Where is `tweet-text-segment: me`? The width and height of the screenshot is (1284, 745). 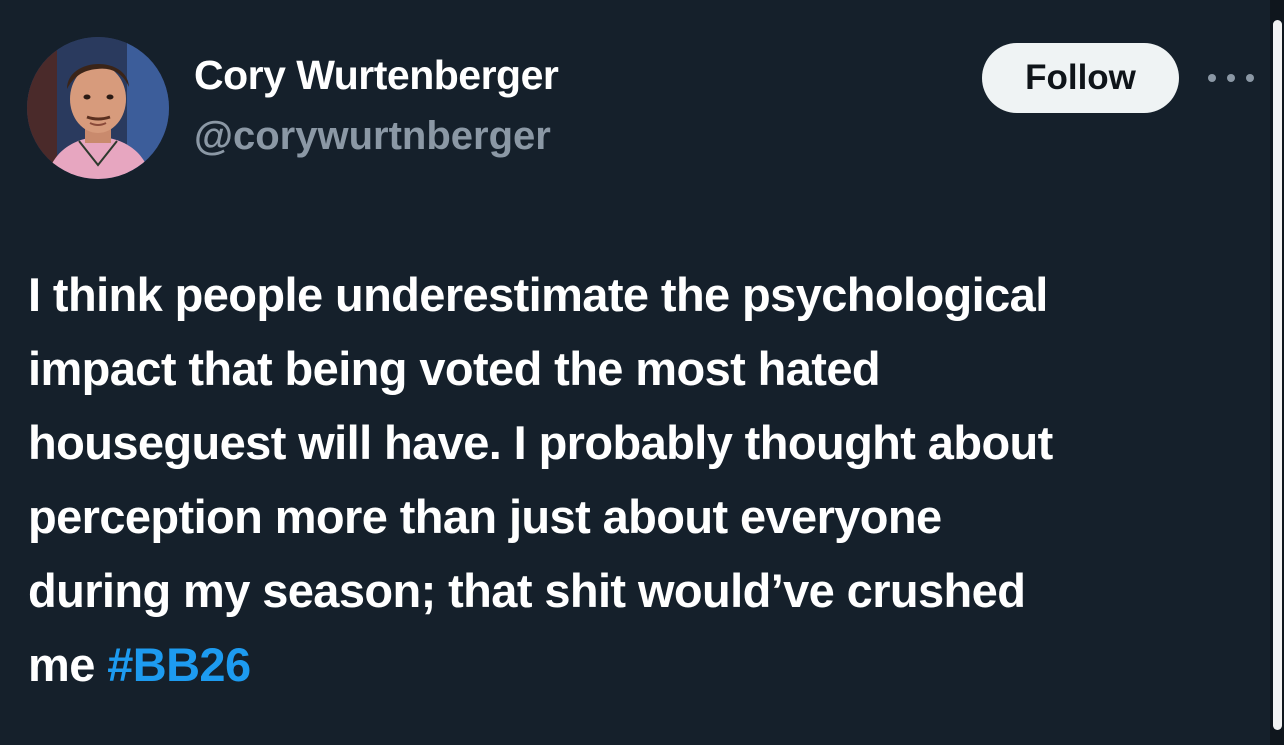
tweet-text-segment: me is located at coordinates (61, 664).